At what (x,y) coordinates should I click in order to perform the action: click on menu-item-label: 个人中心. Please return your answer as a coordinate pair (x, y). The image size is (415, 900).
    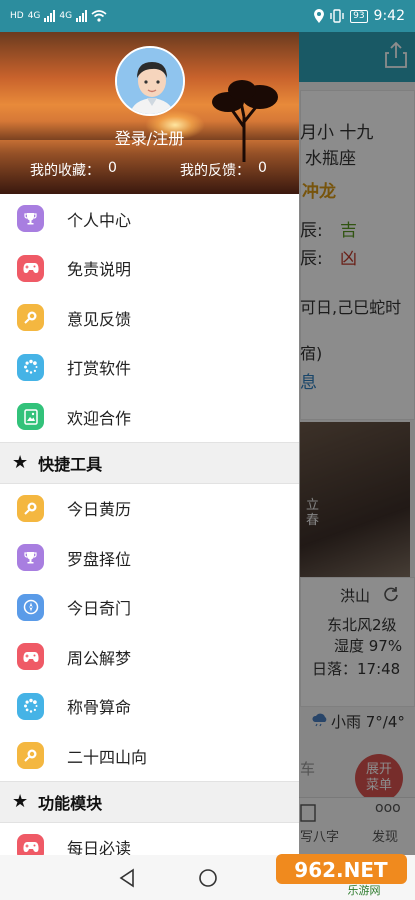
    Looking at the image, I should click on (99, 220).